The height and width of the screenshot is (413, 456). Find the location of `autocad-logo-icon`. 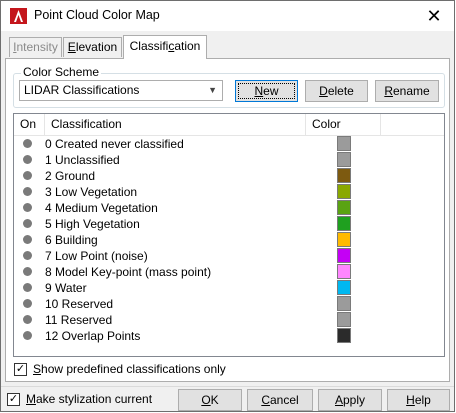

autocad-logo-icon is located at coordinates (18, 16).